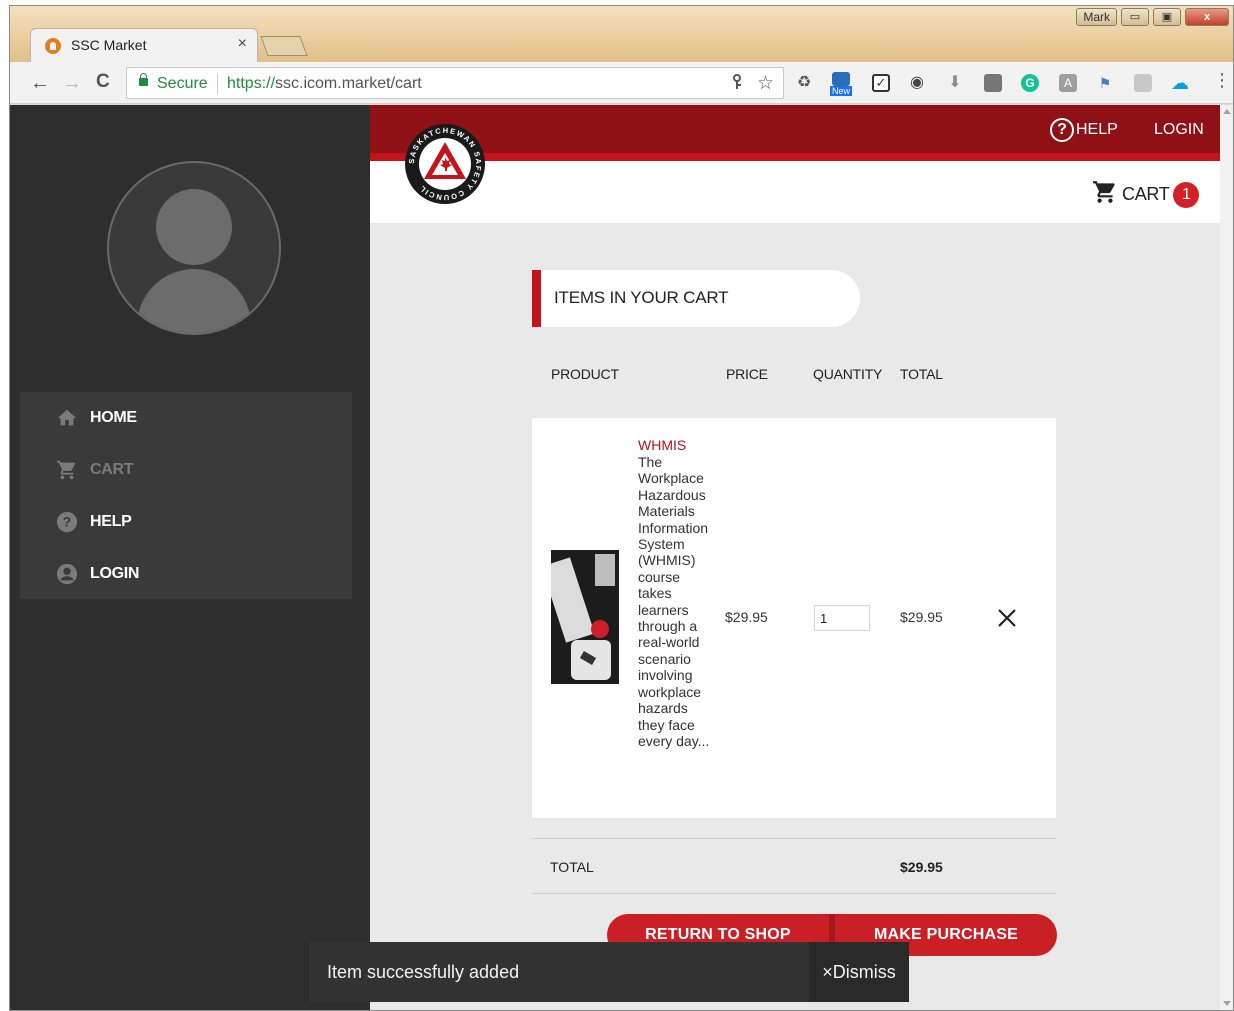 The width and height of the screenshot is (1234, 1011). I want to click on back-button: ←, so click(40, 83).